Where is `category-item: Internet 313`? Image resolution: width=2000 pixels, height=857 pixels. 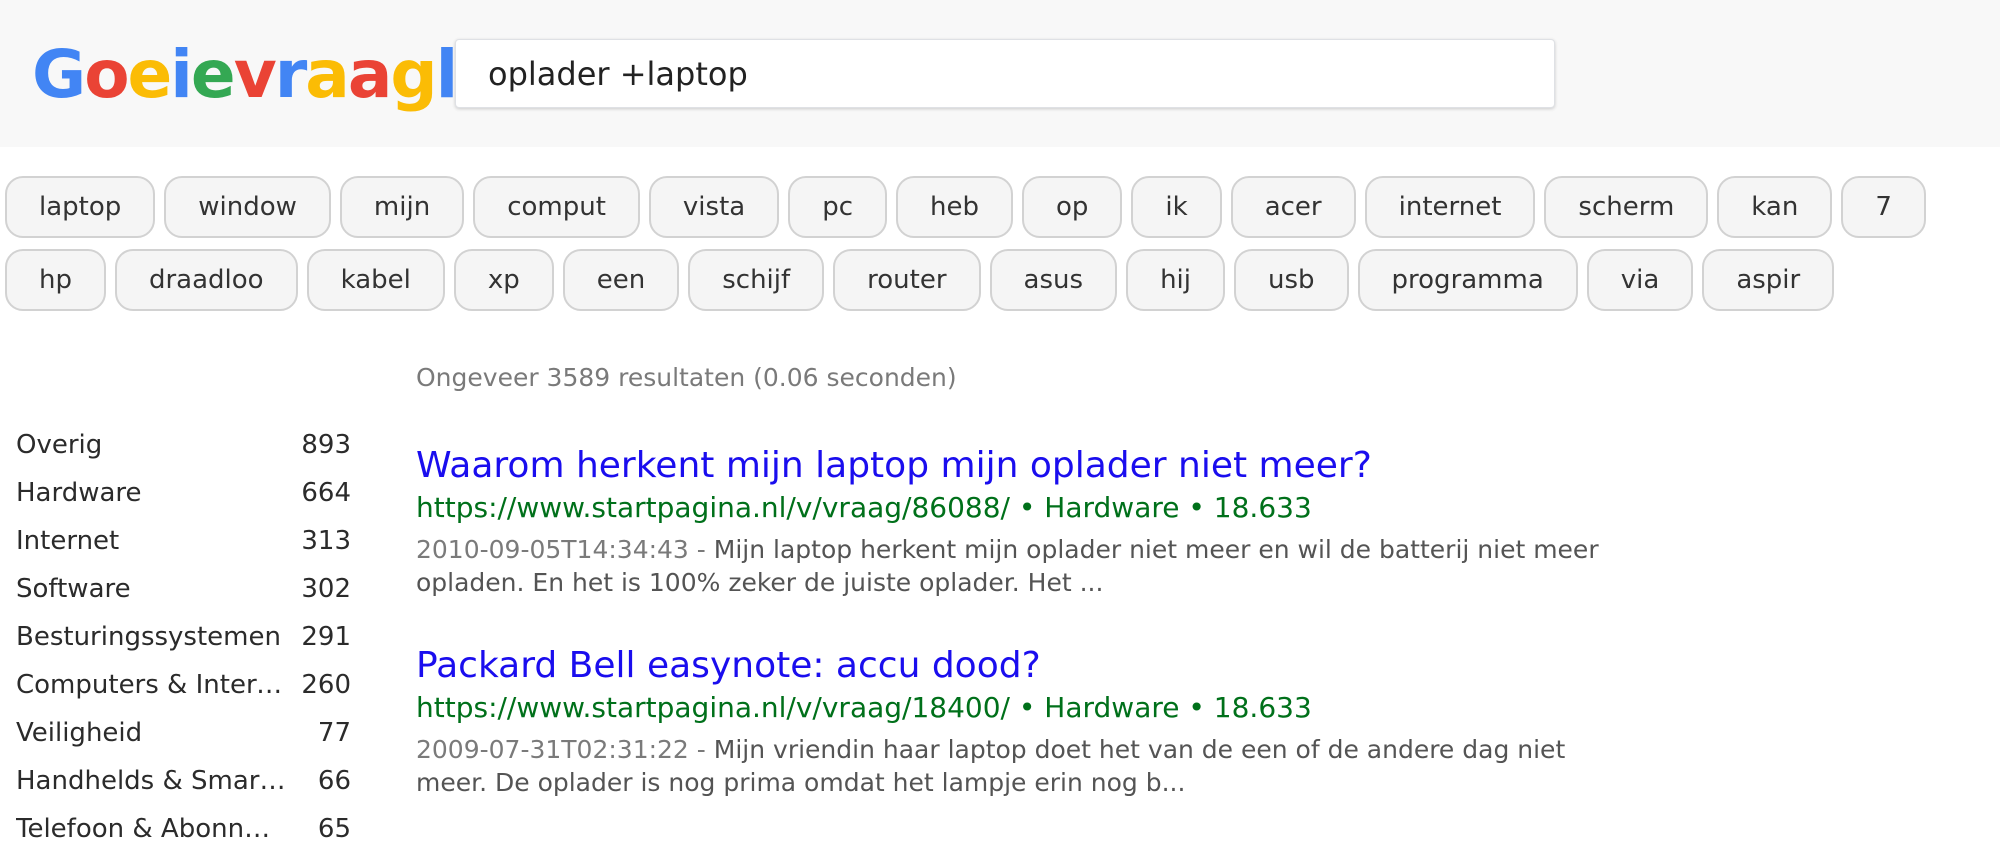
category-item: Internet 313 is located at coordinates (183, 545).